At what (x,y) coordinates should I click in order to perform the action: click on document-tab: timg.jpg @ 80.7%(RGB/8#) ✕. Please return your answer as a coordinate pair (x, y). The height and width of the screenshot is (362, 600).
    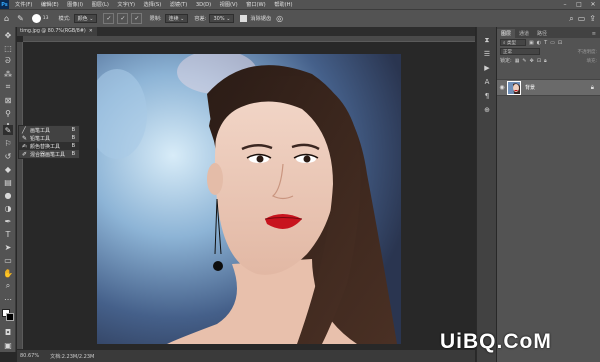
    Looking at the image, I should click on (57, 31).